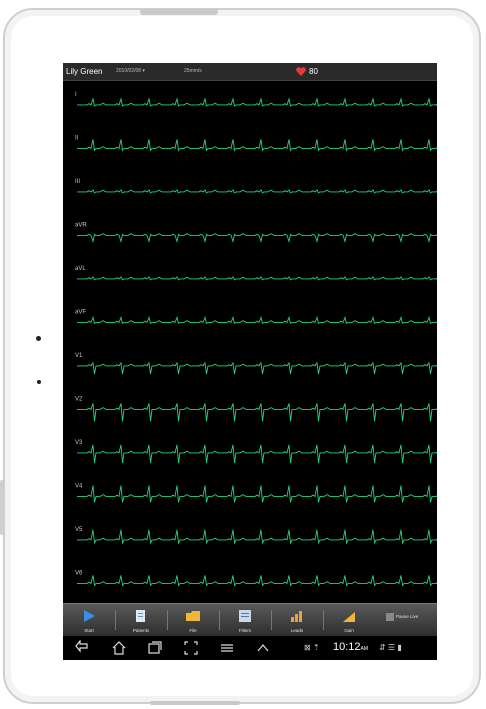 This screenshot has height=709, width=486. Describe the element at coordinates (390, 647) in the screenshot. I see `status-icons: ⇵ ☰ ▮` at that location.